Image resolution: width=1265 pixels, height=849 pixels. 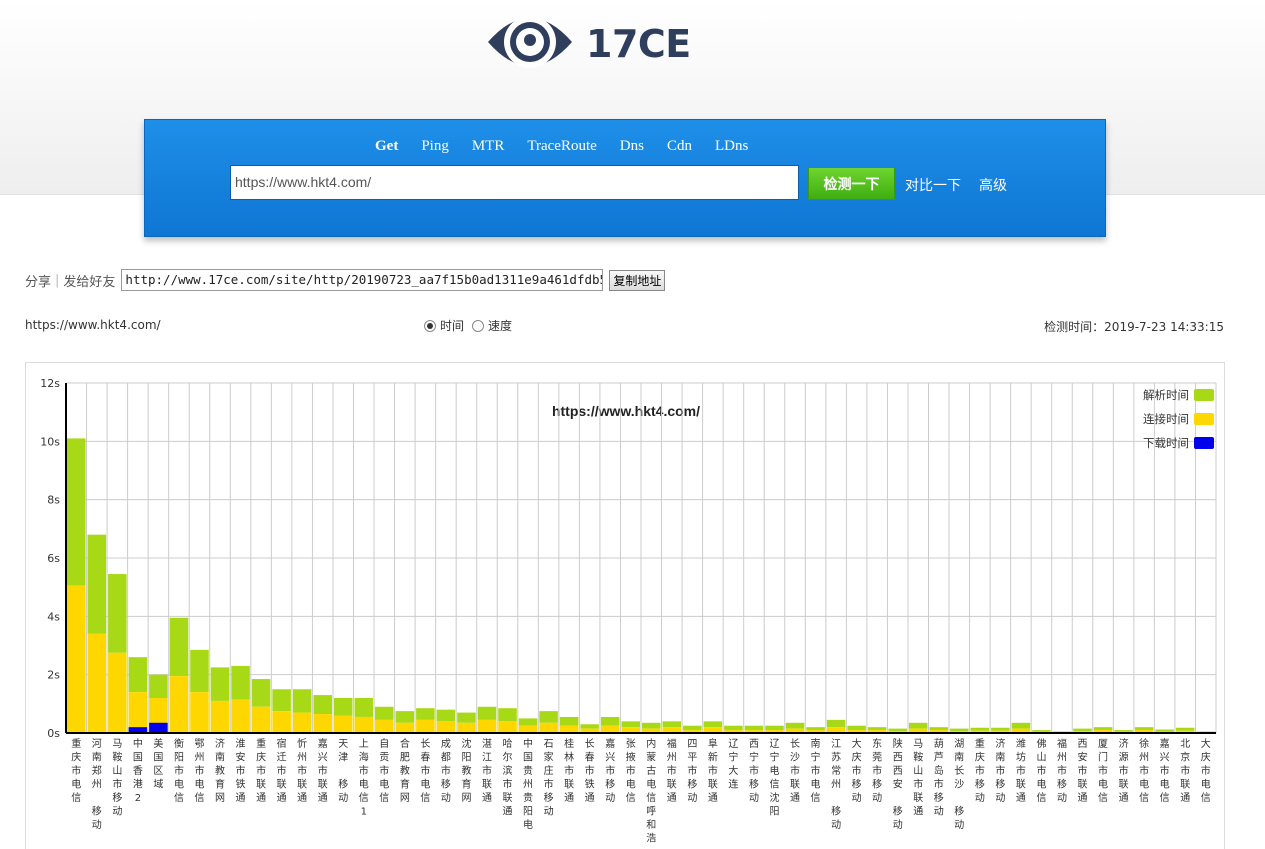 I want to click on x-category-label: 中国贵州贵阳电, so click(x=528, y=784).